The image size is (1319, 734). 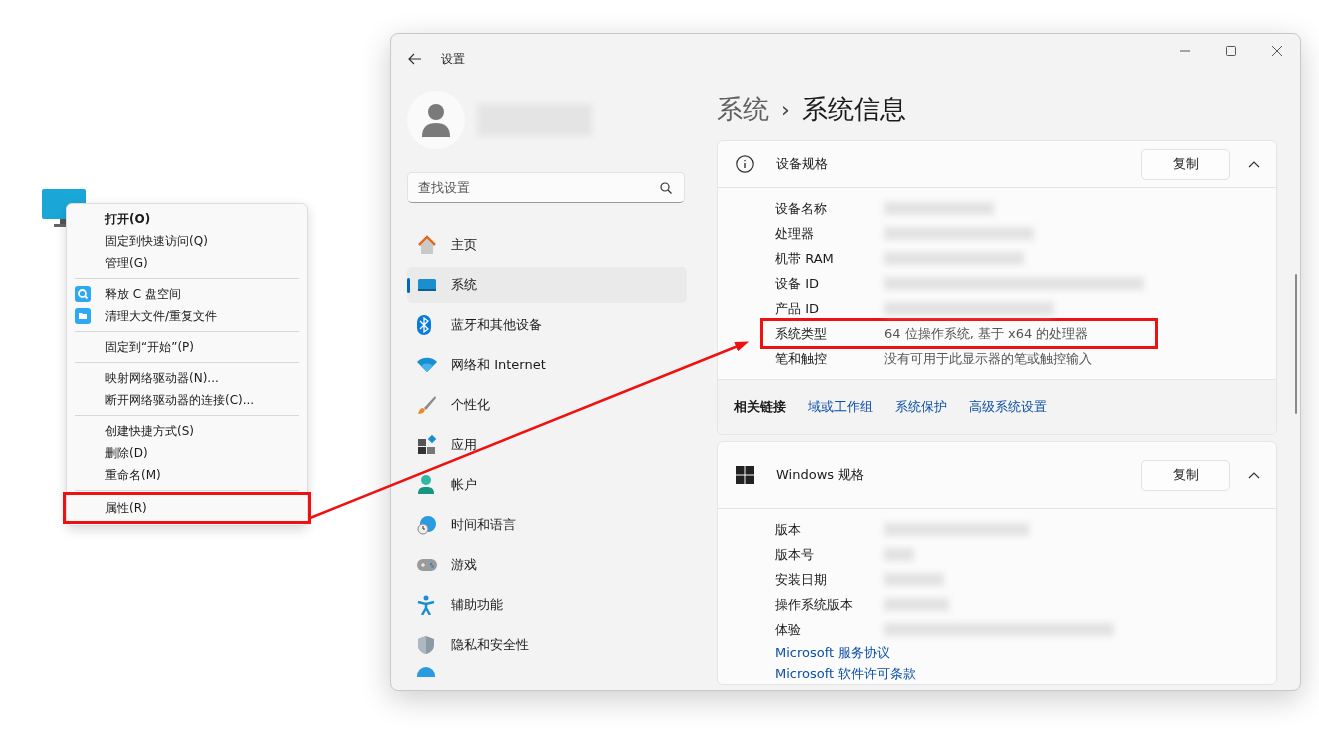 What do you see at coordinates (187, 453) in the screenshot?
I see `menu-item: 删除(D)` at bounding box center [187, 453].